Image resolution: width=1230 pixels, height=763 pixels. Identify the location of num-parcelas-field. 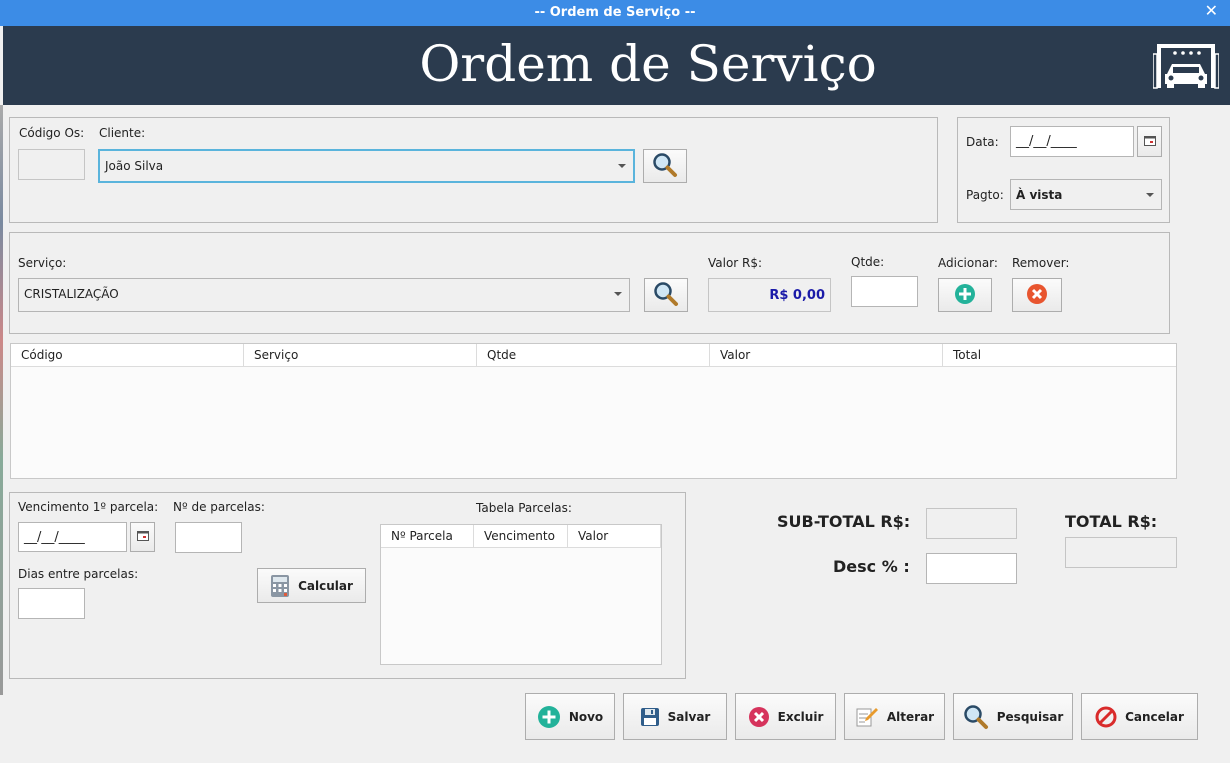
(208, 537).